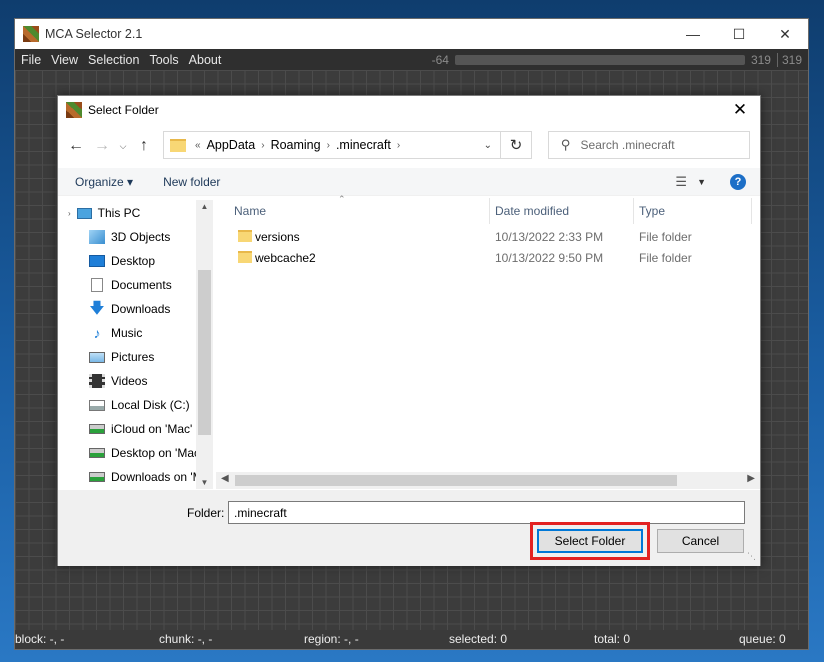 This screenshot has height=662, width=824. Describe the element at coordinates (69, 213) in the screenshot. I see `expand-chevron-icon: ›` at that location.